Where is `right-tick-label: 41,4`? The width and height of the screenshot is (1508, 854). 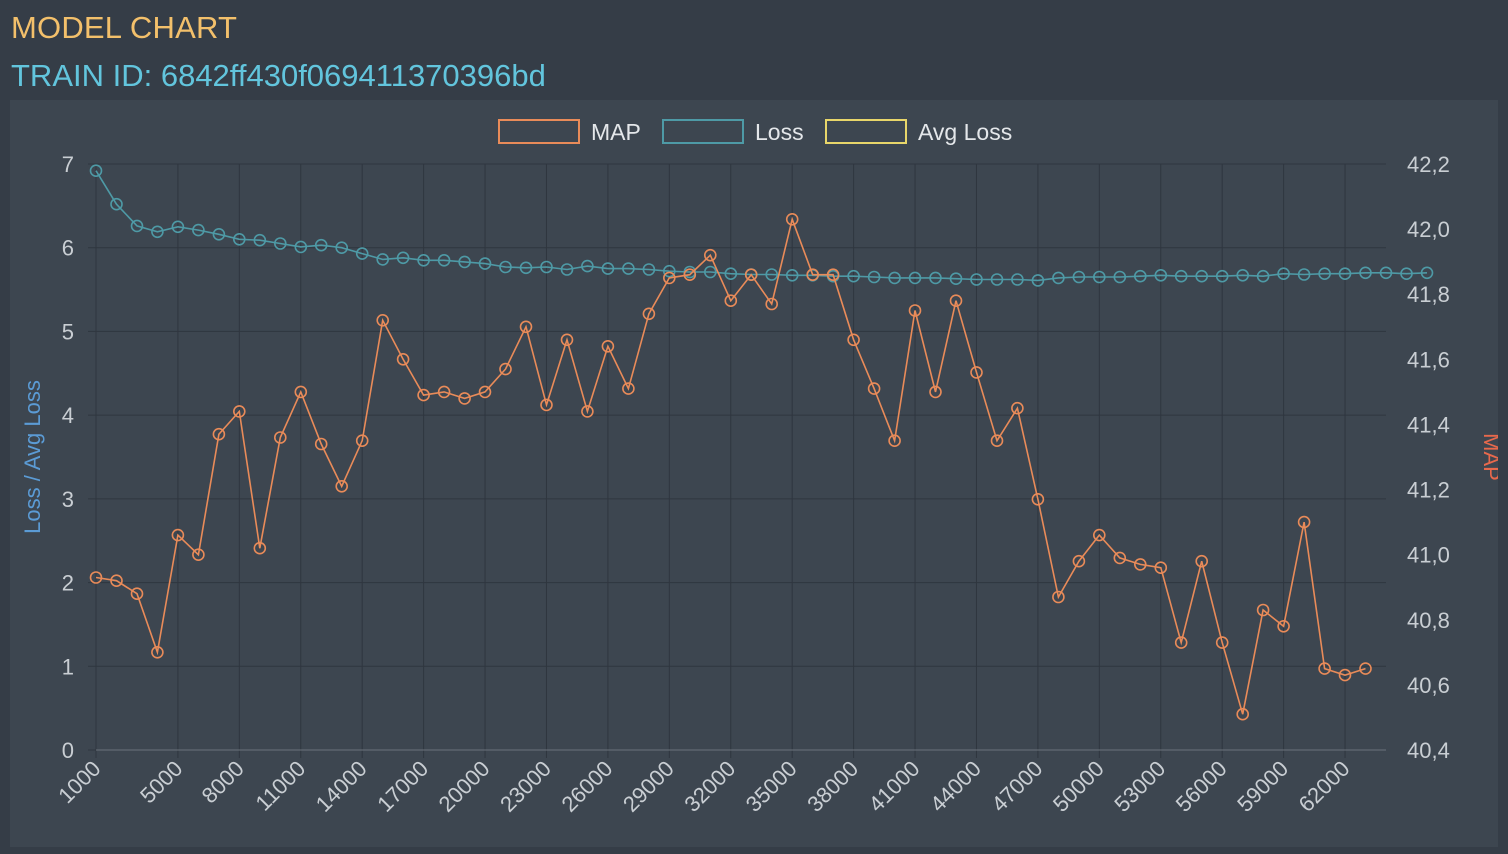
right-tick-label: 41,4 is located at coordinates (1428, 424).